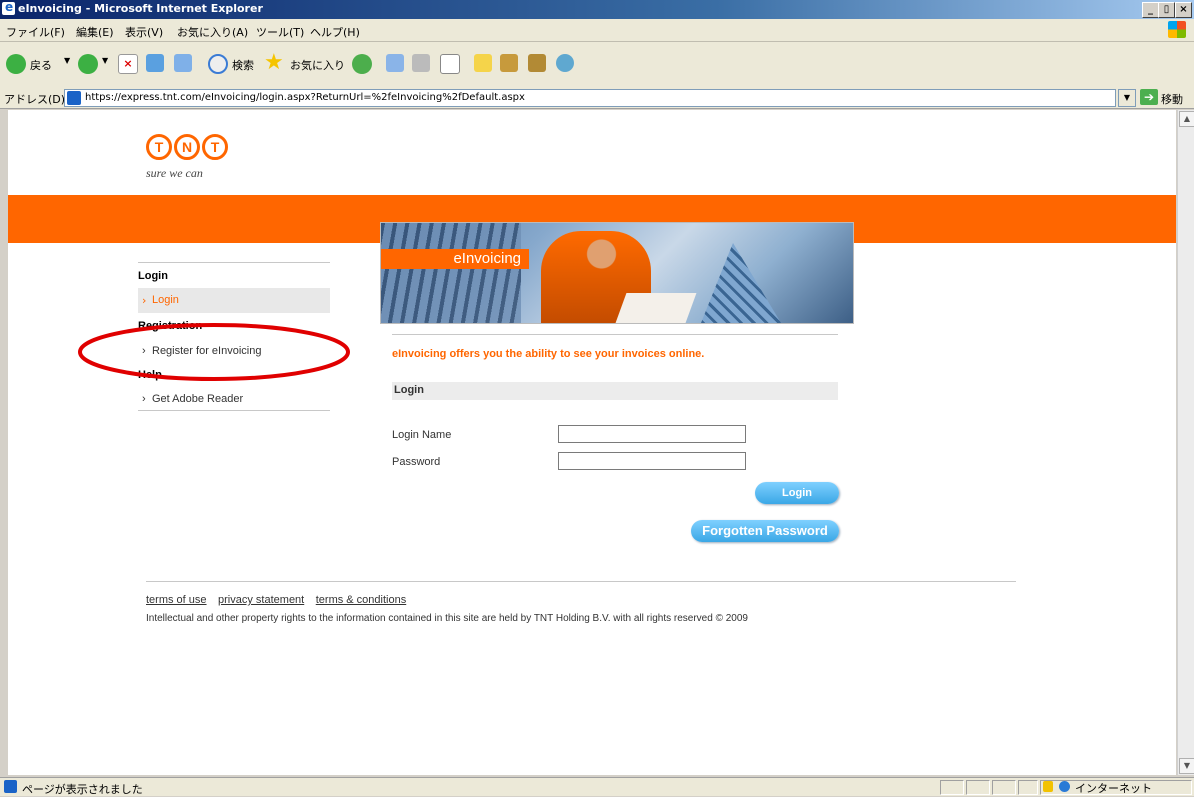 This screenshot has width=1194, height=797. Describe the element at coordinates (581, 581) in the screenshot. I see `footer-divider` at that location.